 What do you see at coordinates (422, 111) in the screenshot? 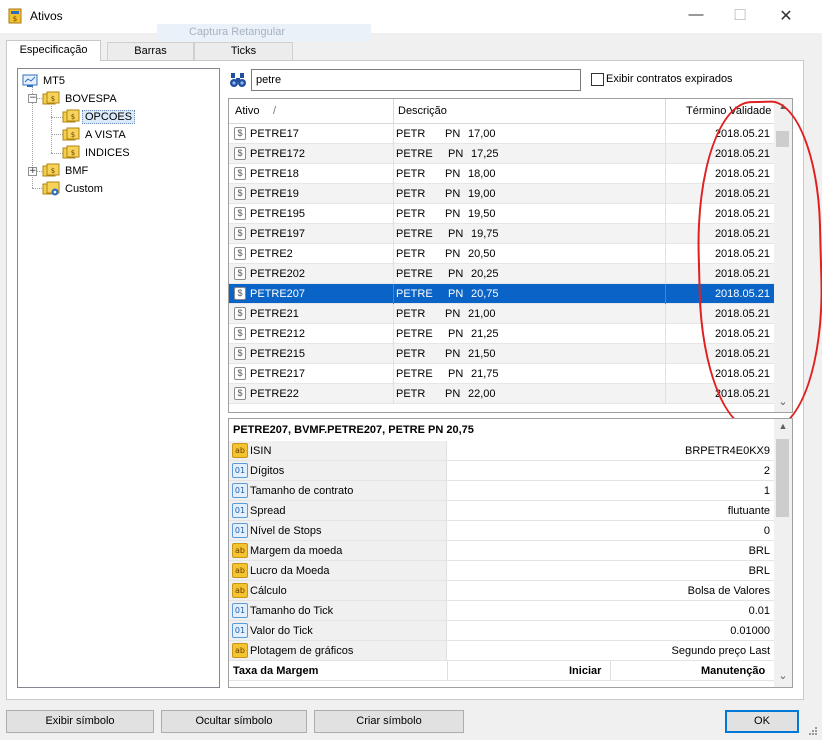
I see `column-descricao: Descrição` at bounding box center [422, 111].